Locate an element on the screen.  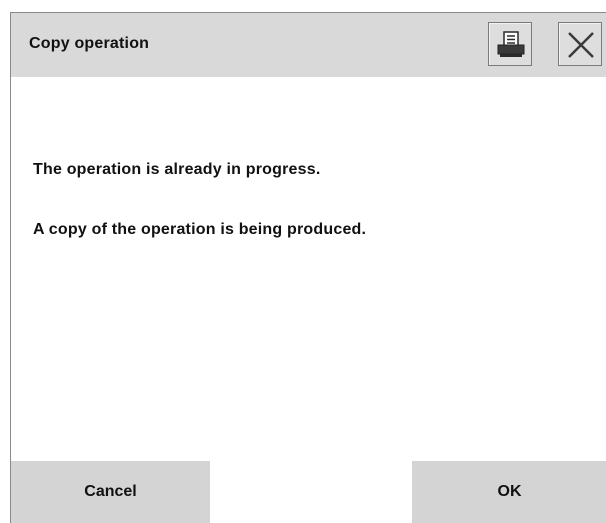
close-button is located at coordinates (580, 44).